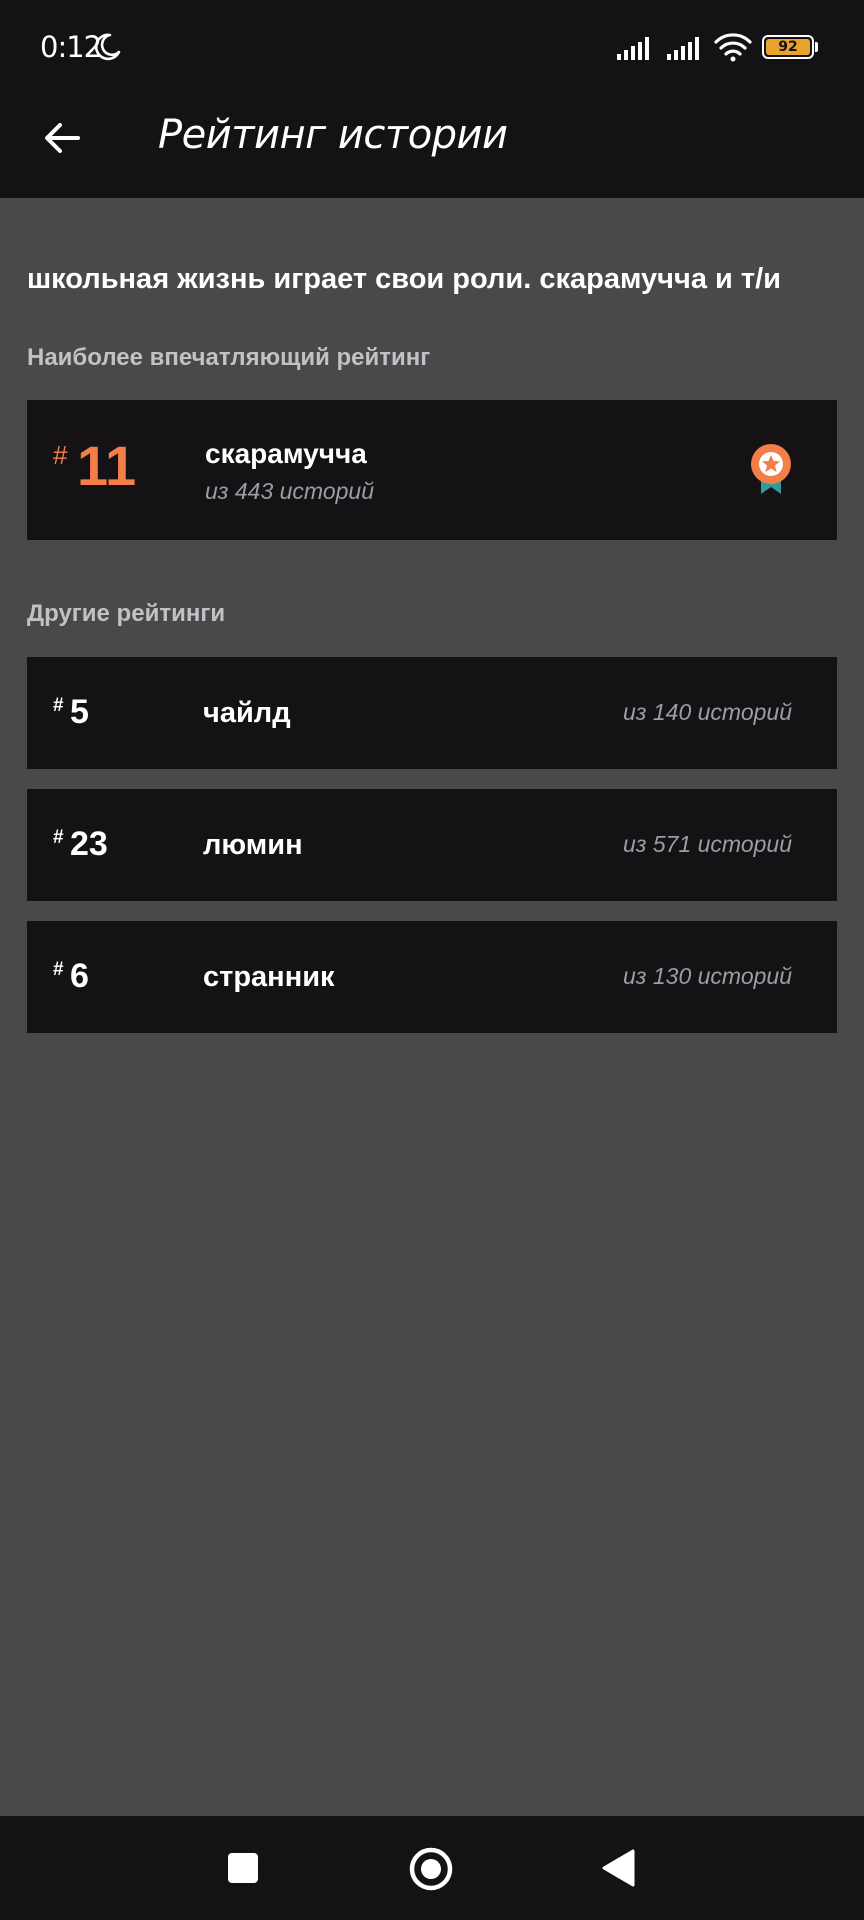 The image size is (864, 1920). Describe the element at coordinates (229, 357) in the screenshot. I see `featured-section-label: Наиболее впечатляющий рейтинг` at that location.